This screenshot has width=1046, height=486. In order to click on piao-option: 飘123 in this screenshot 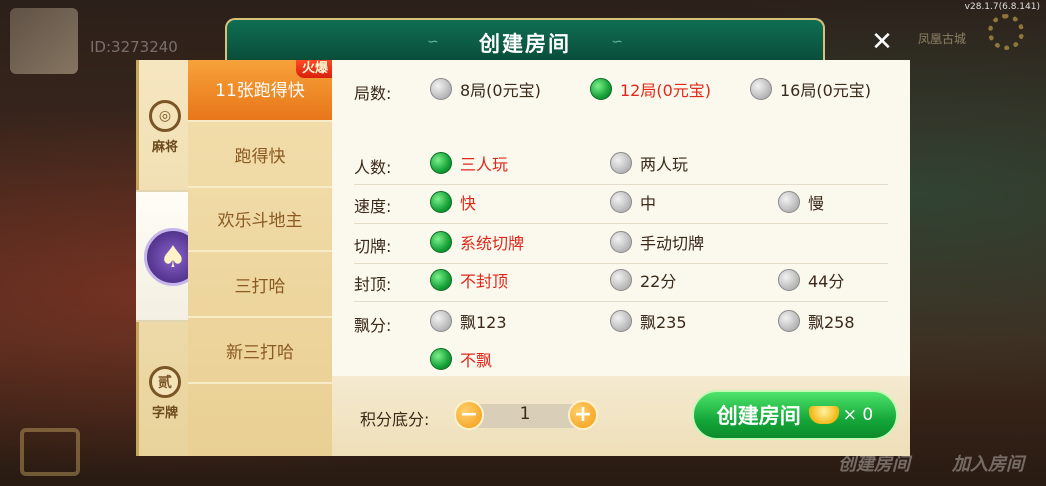, I will do `click(468, 321)`.